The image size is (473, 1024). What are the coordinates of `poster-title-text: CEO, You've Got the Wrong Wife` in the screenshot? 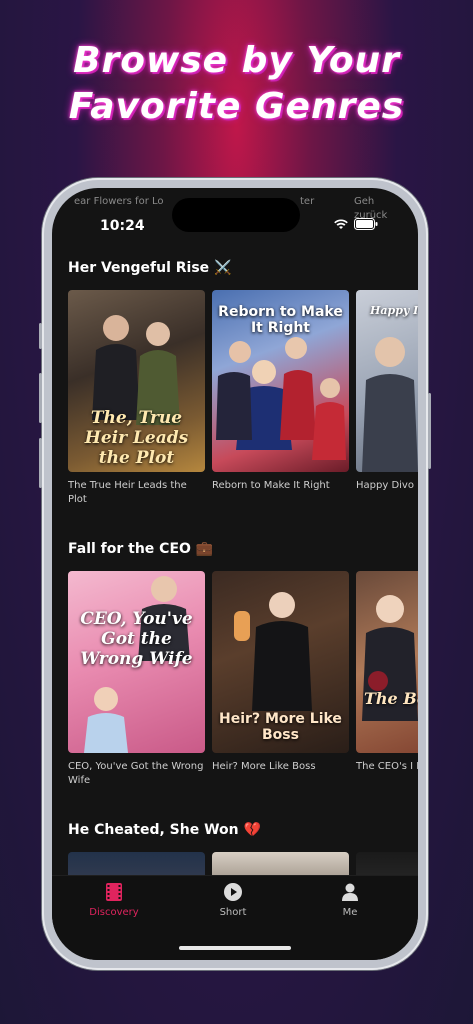 It's located at (136, 639).